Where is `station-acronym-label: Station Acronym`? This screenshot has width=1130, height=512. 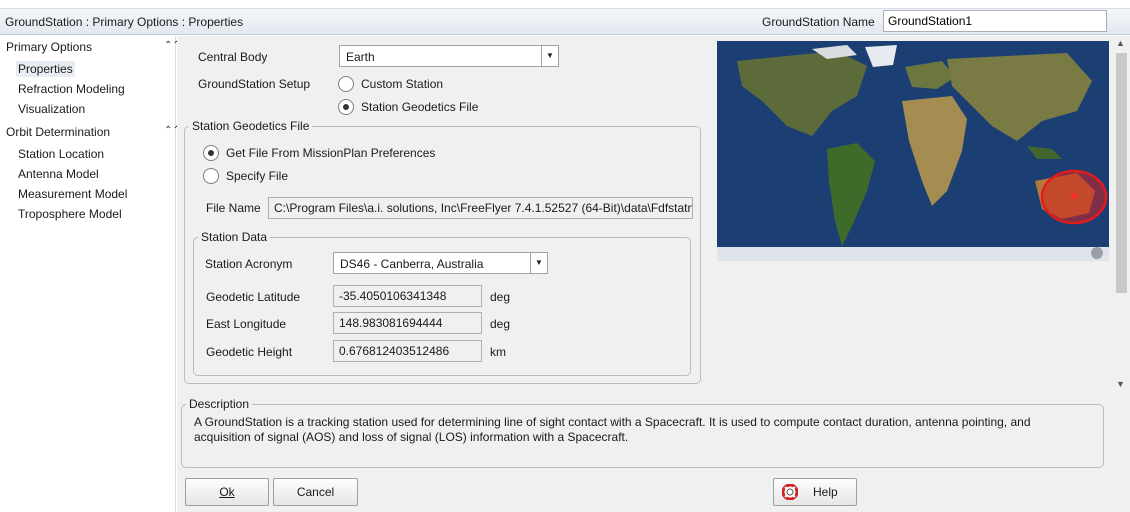 station-acronym-label: Station Acronym is located at coordinates (249, 264).